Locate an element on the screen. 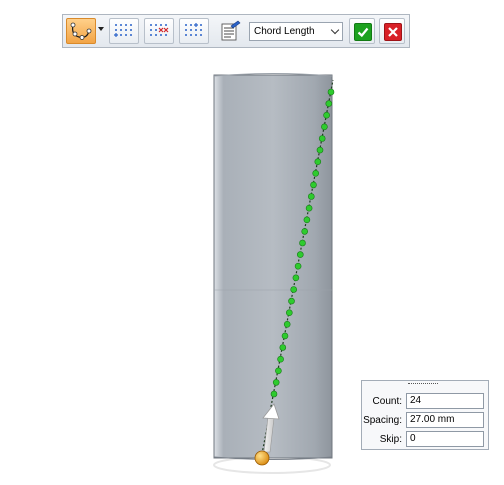  spacing-input: 27.00 mm is located at coordinates (445, 420).